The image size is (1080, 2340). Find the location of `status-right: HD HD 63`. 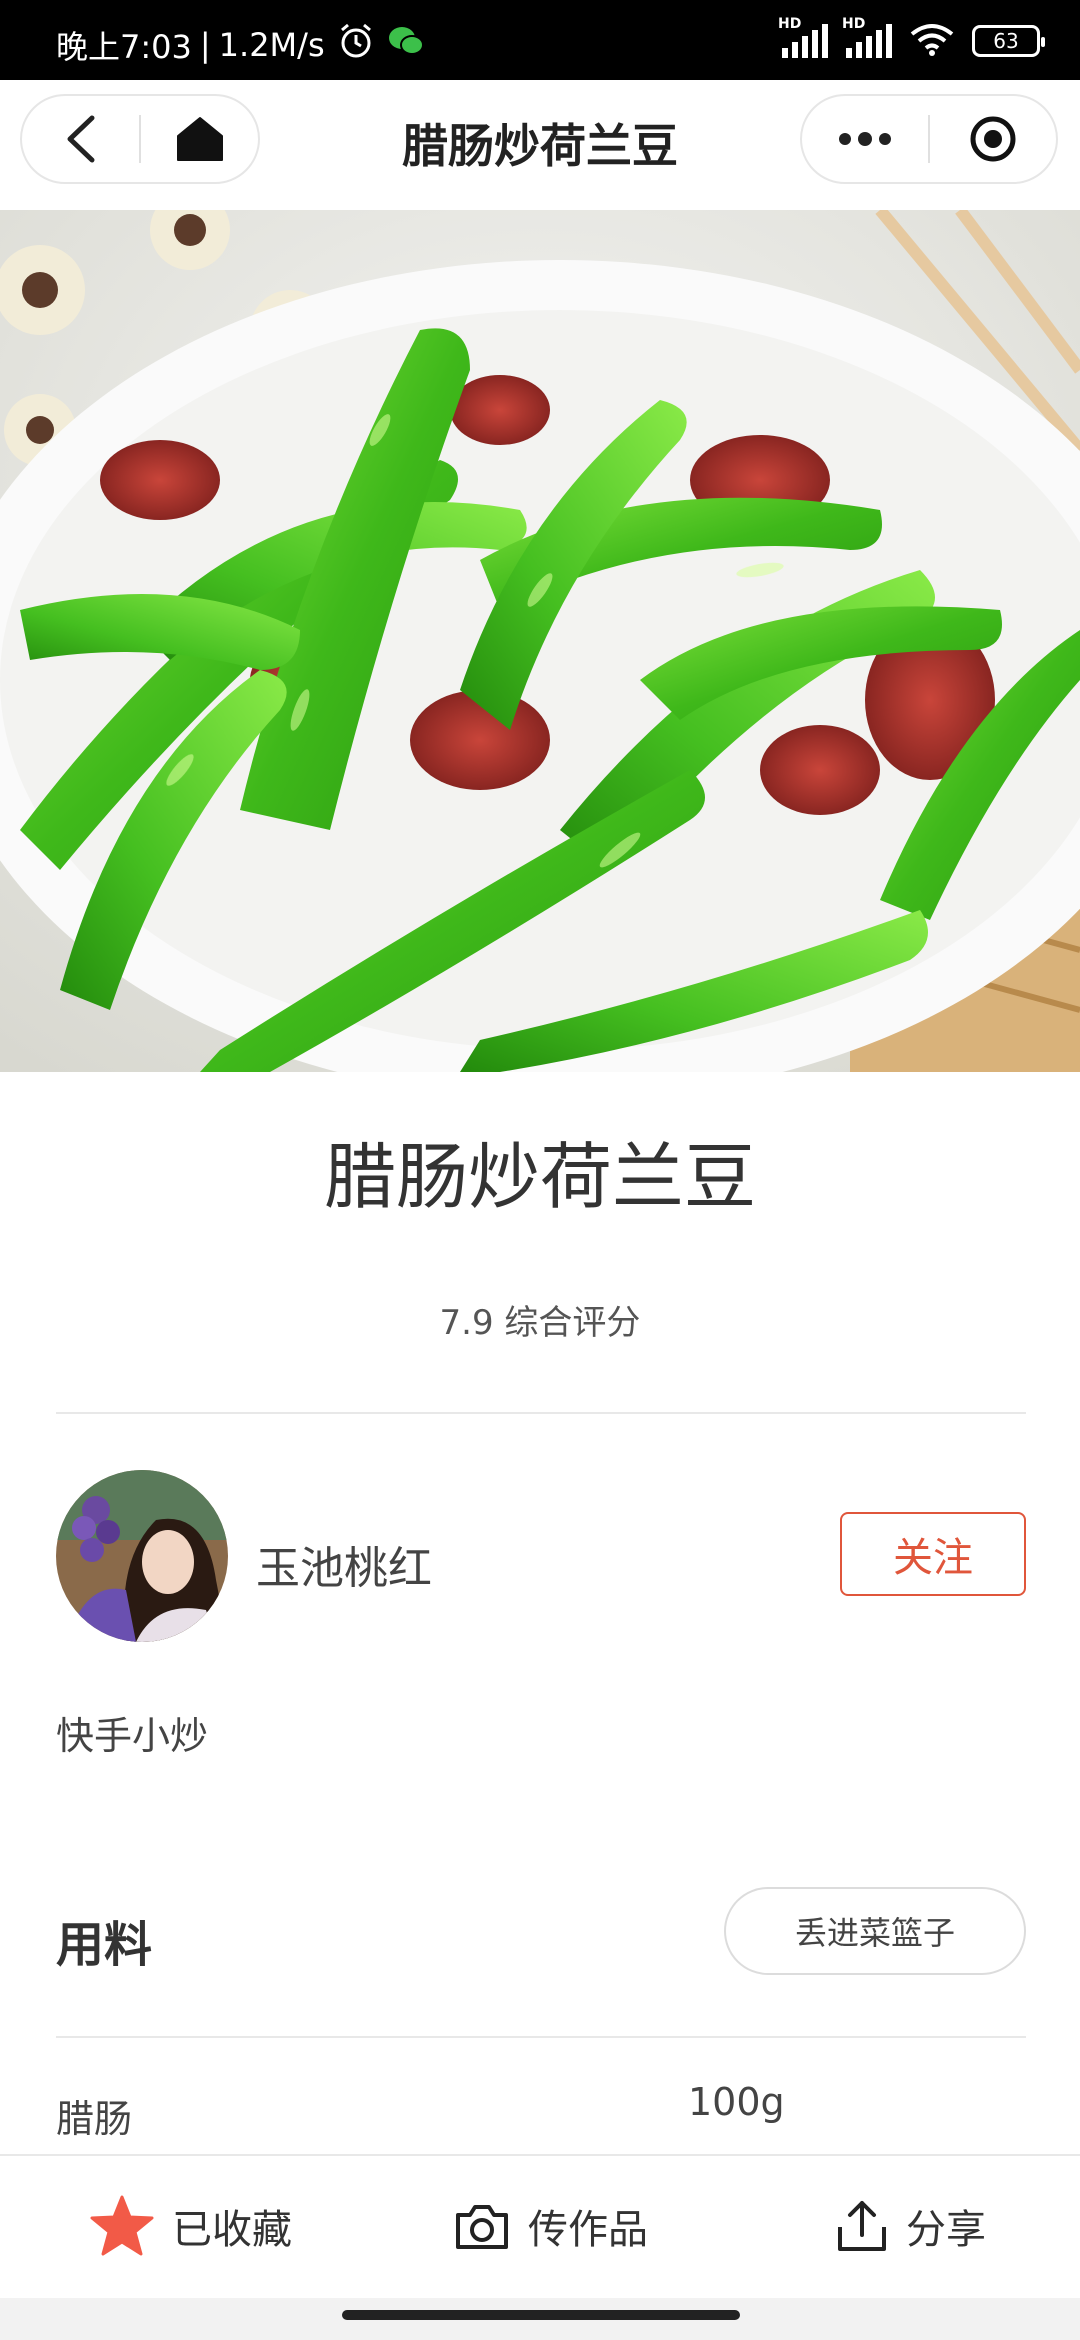

status-right: HD HD 63 is located at coordinates (911, 38).